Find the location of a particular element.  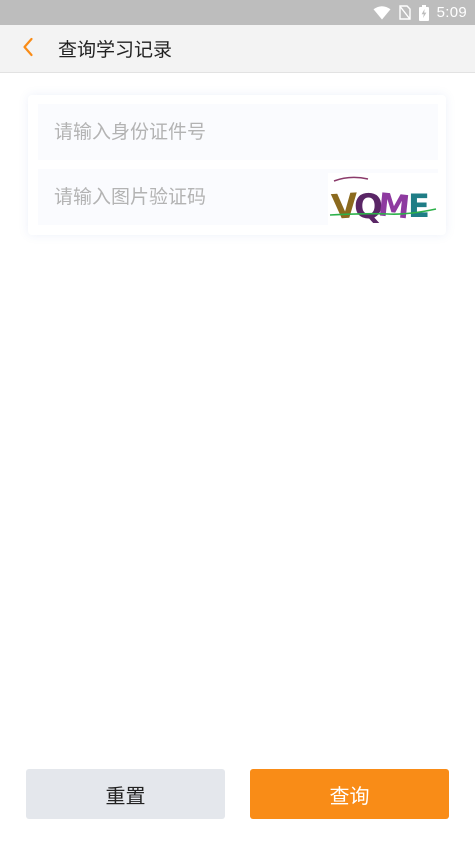

captcha-char-m: M is located at coordinates (394, 205).